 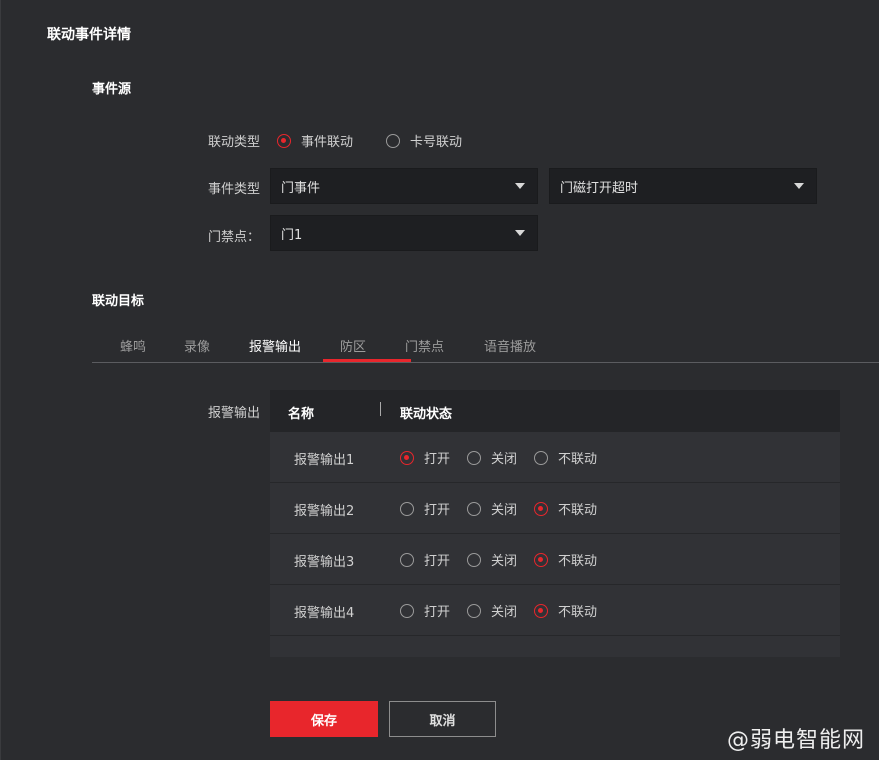 What do you see at coordinates (233, 413) in the screenshot?
I see `alarm-output-label: 报警输出` at bounding box center [233, 413].